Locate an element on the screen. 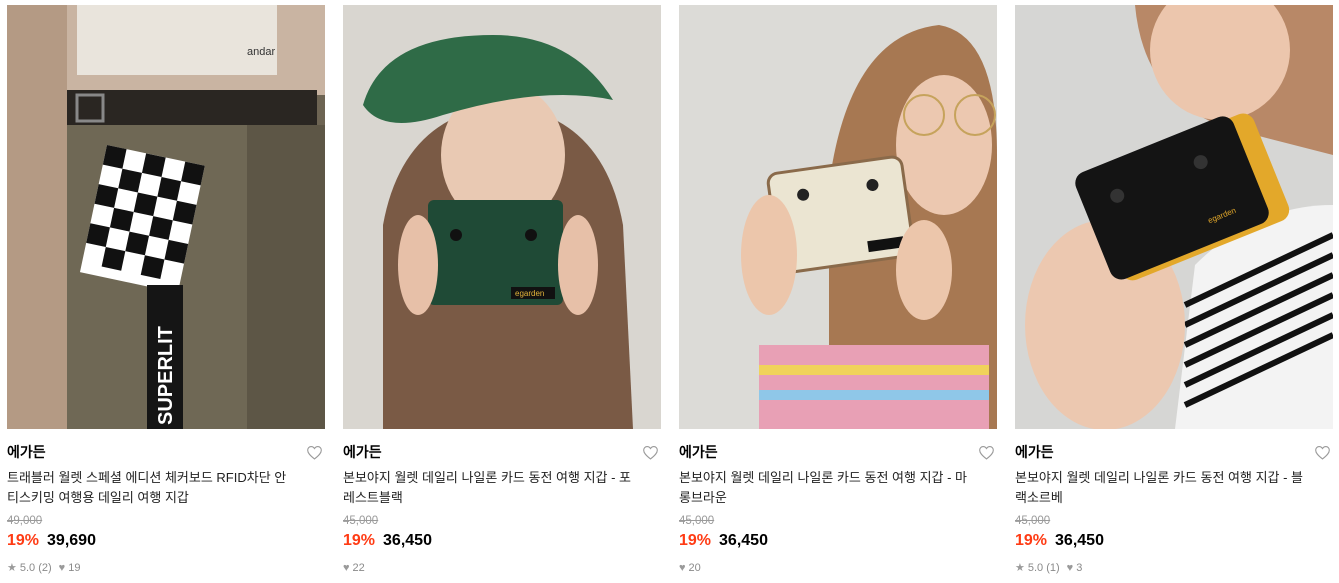  likes: ♥ 20 is located at coordinates (690, 568).